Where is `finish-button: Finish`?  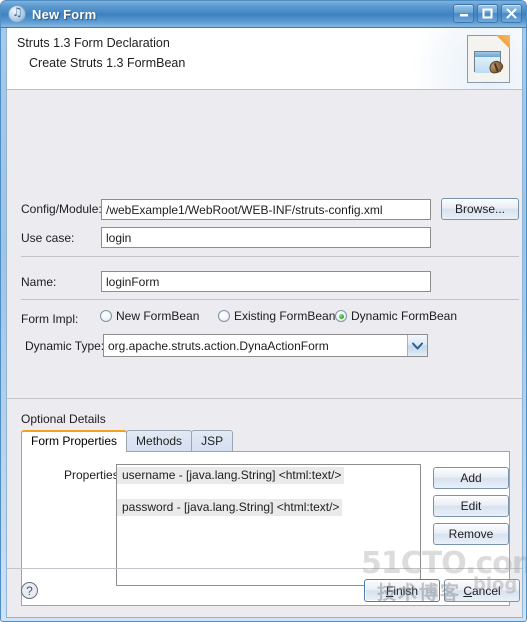 finish-button: Finish is located at coordinates (402, 590).